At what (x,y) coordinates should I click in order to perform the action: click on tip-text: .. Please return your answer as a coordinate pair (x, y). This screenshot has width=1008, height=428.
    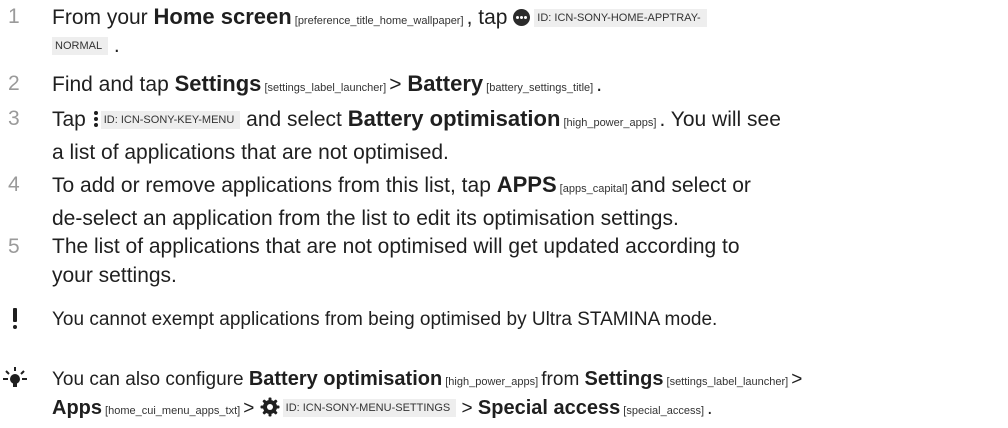
    Looking at the image, I should click on (710, 408).